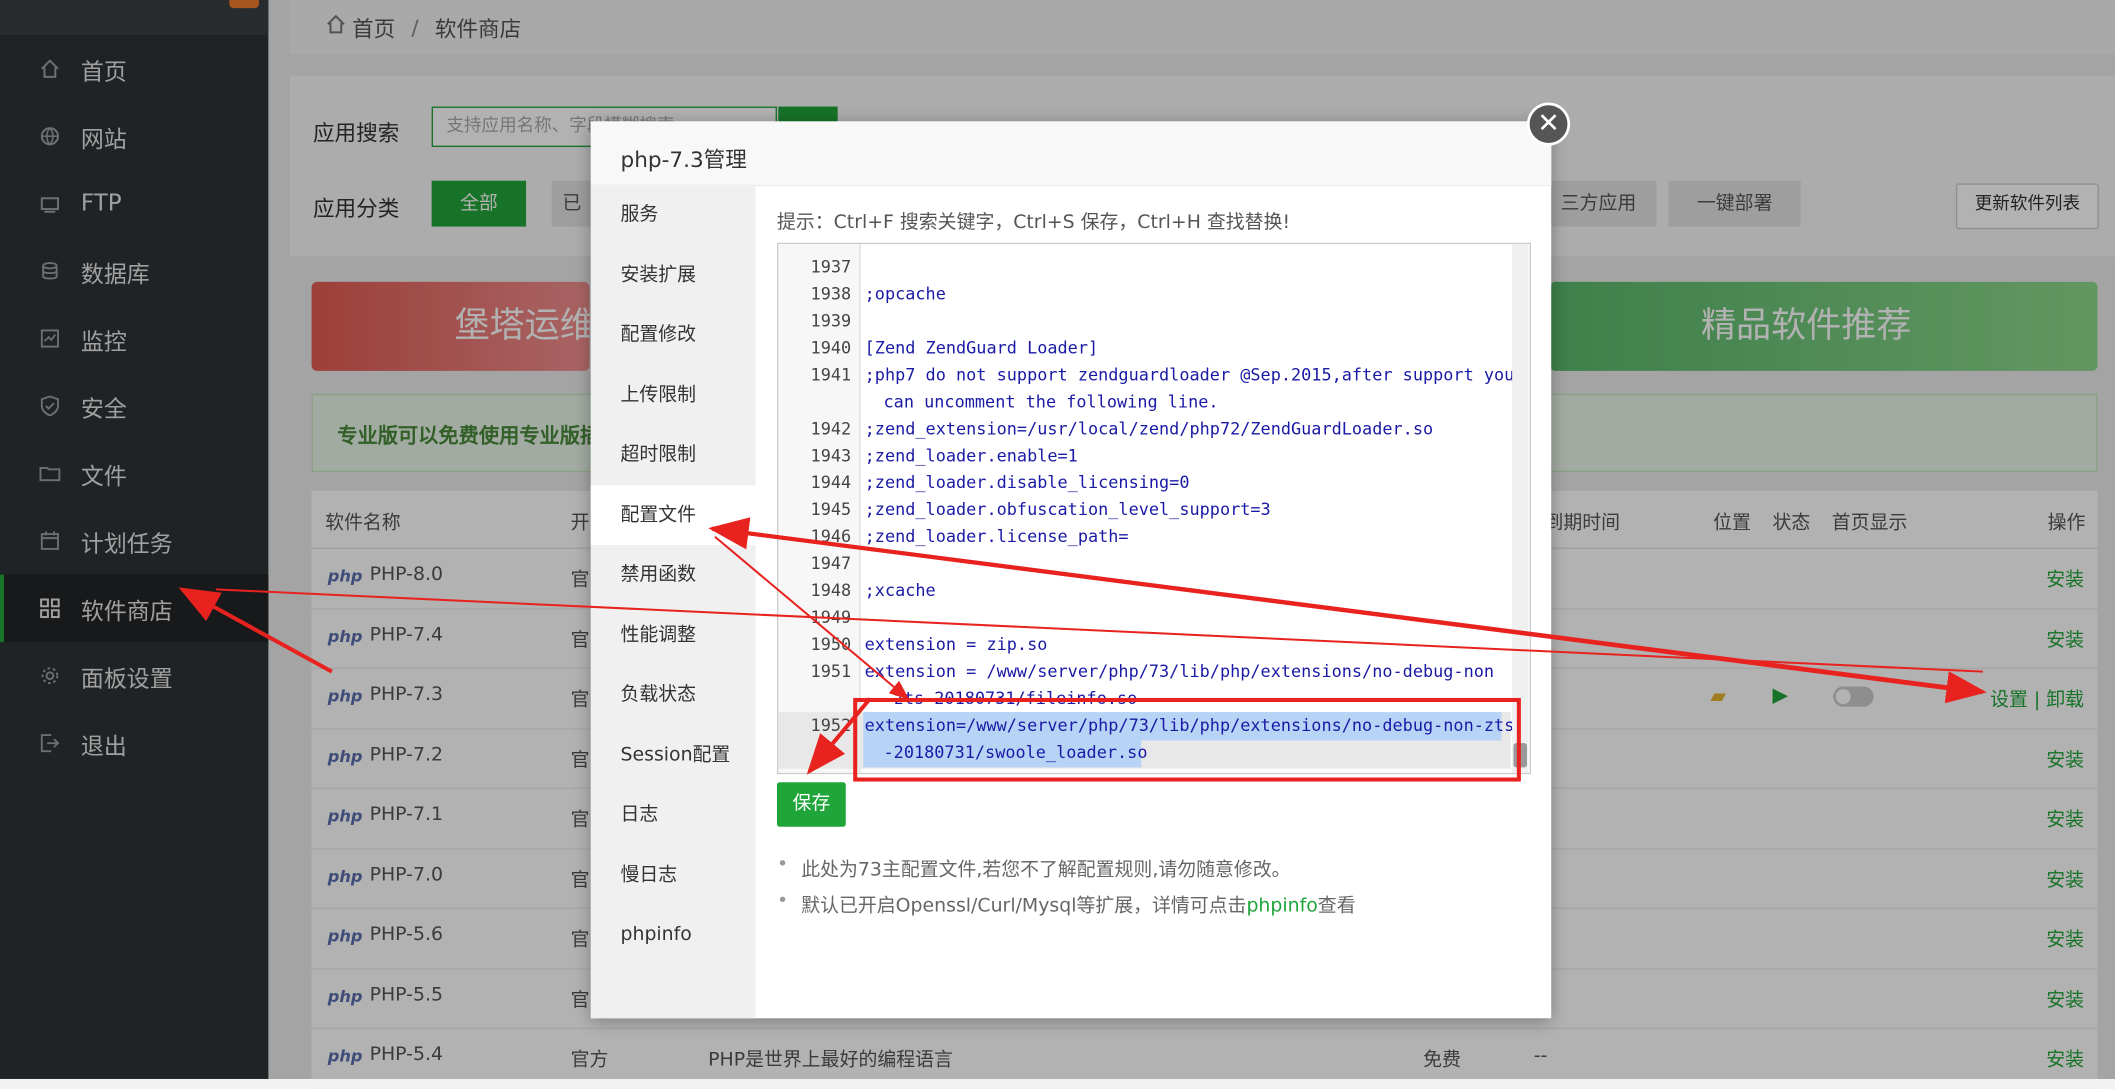 The image size is (2115, 1089). What do you see at coordinates (839, 736) in the screenshot?
I see `arrow-to-save` at bounding box center [839, 736].